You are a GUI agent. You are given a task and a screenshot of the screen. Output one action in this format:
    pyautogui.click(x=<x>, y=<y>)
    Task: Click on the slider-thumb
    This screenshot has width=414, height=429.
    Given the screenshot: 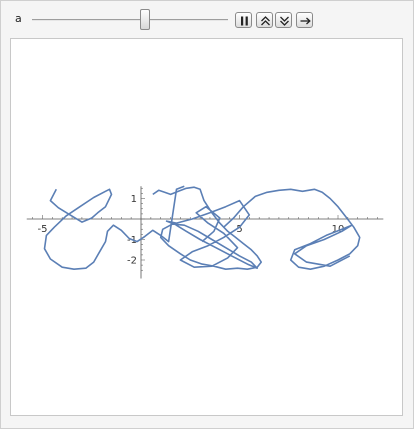 What is the action you would take?
    pyautogui.click(x=144, y=19)
    